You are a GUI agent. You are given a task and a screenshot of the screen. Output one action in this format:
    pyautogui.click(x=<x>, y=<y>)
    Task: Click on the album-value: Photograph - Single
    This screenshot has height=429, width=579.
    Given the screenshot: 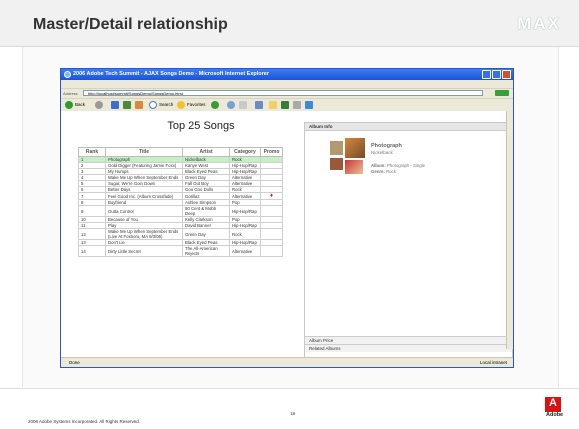 What is the action you would take?
    pyautogui.click(x=406, y=165)
    